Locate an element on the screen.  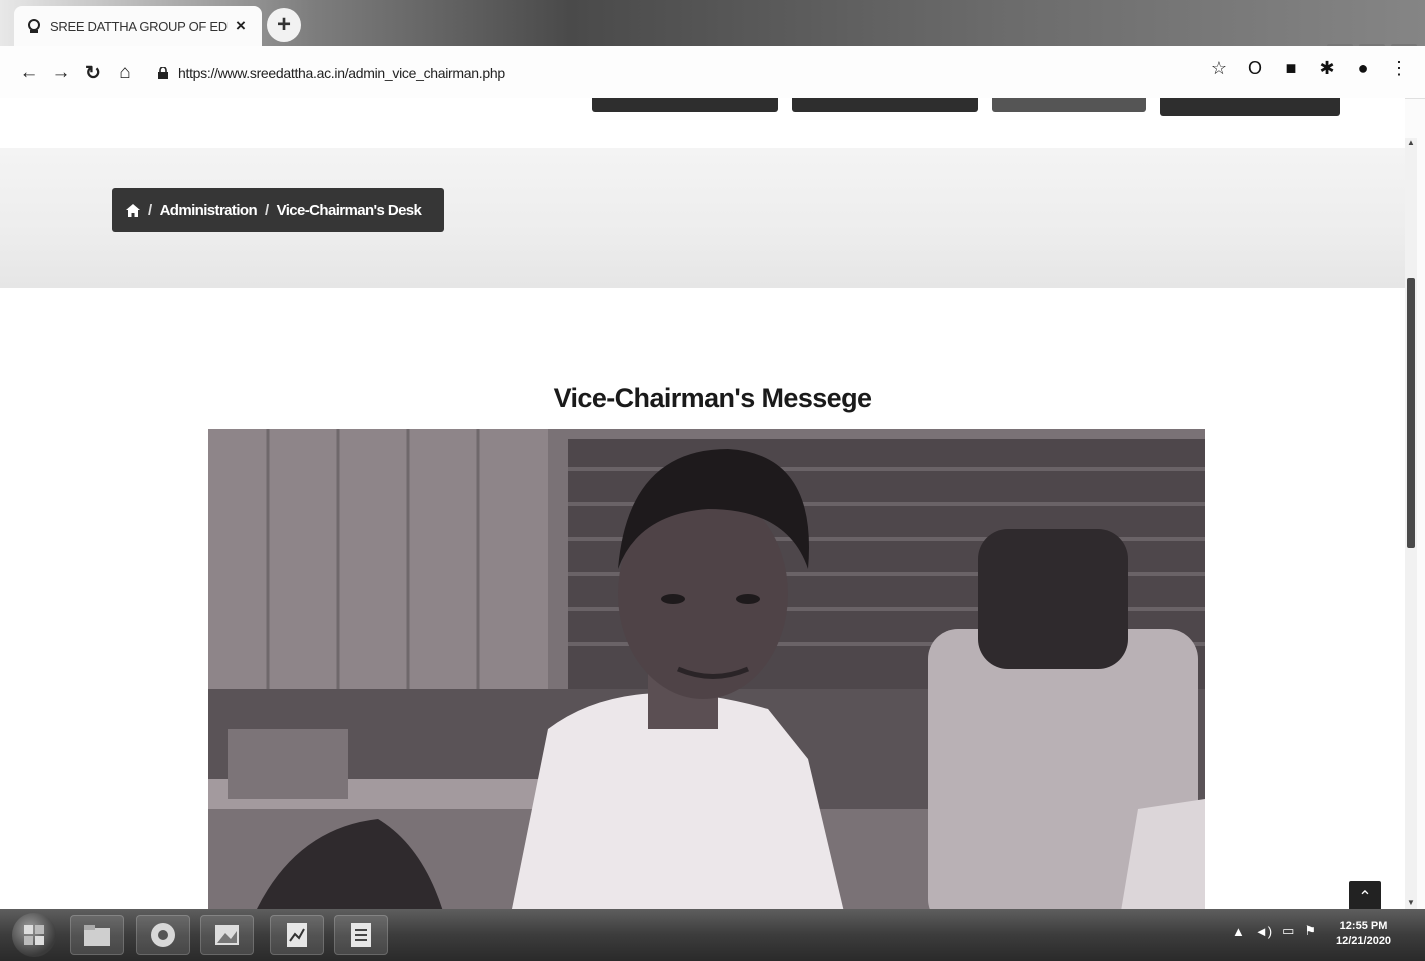
taskbar-pictures-button is located at coordinates (227, 935).